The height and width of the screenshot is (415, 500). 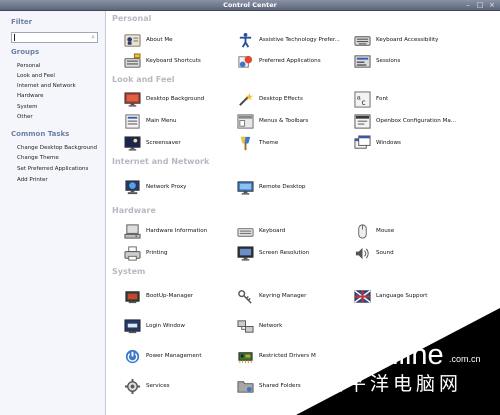 I want to click on app-language-support: Language Support, so click(x=391, y=296).